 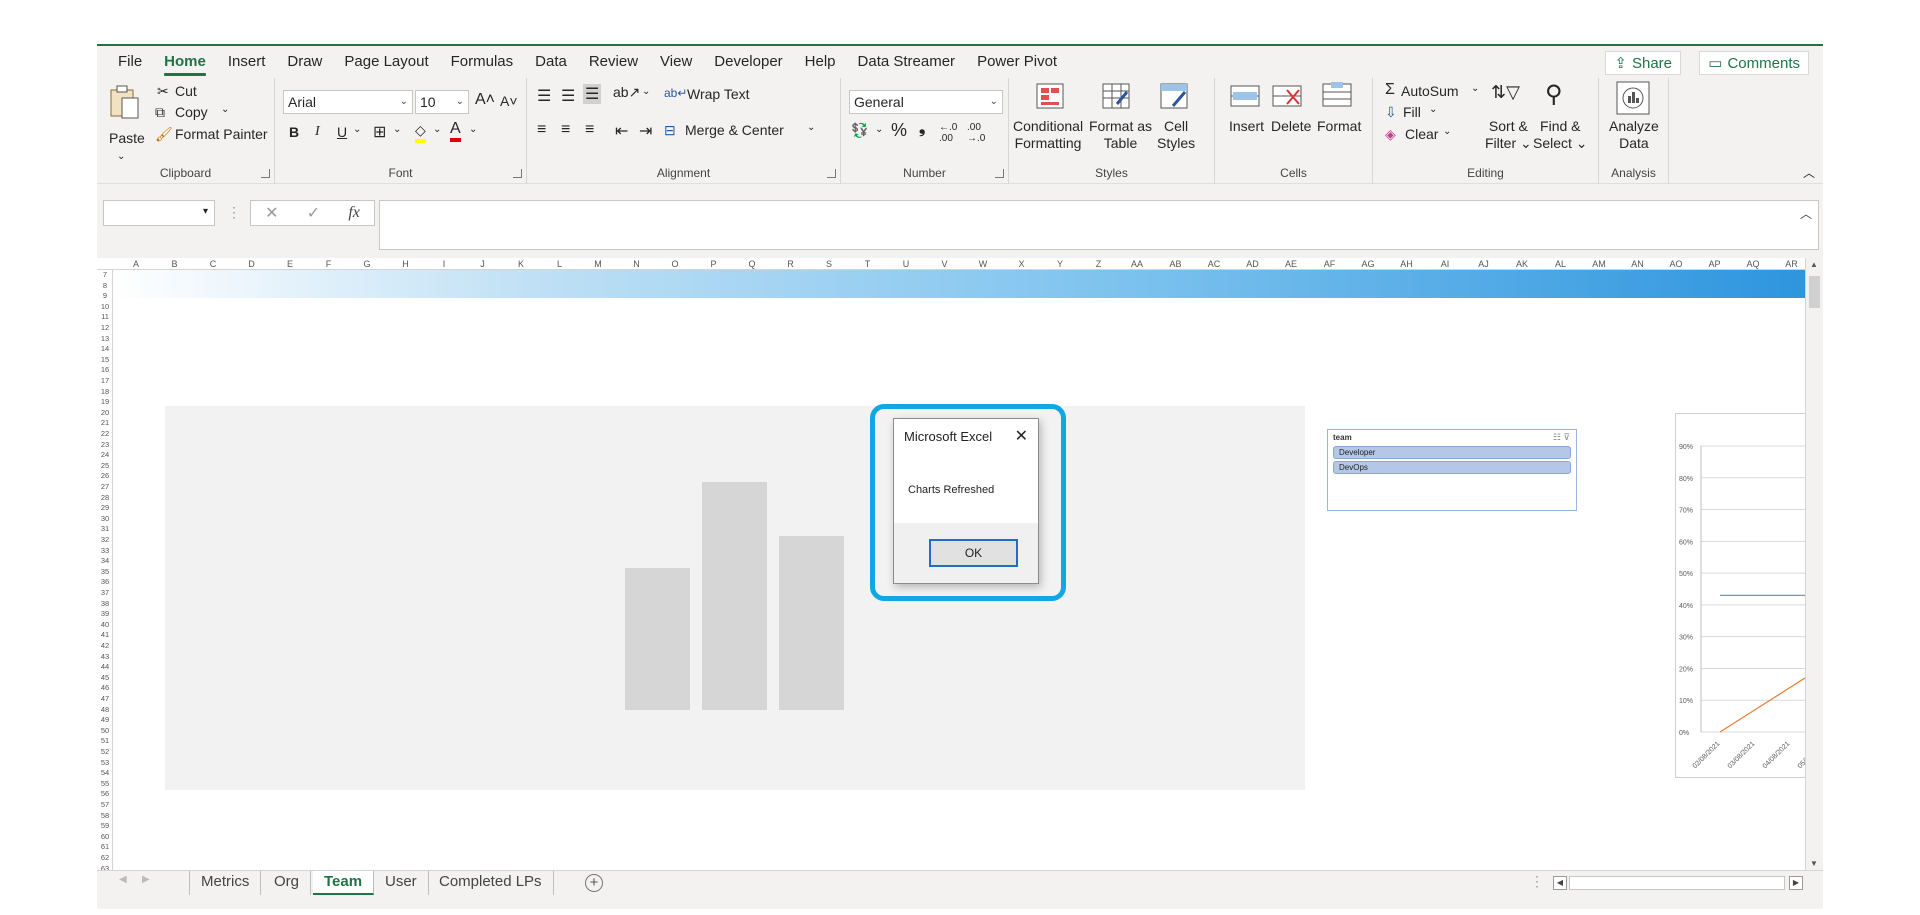 I want to click on font-launcher-icon, so click(x=517, y=173).